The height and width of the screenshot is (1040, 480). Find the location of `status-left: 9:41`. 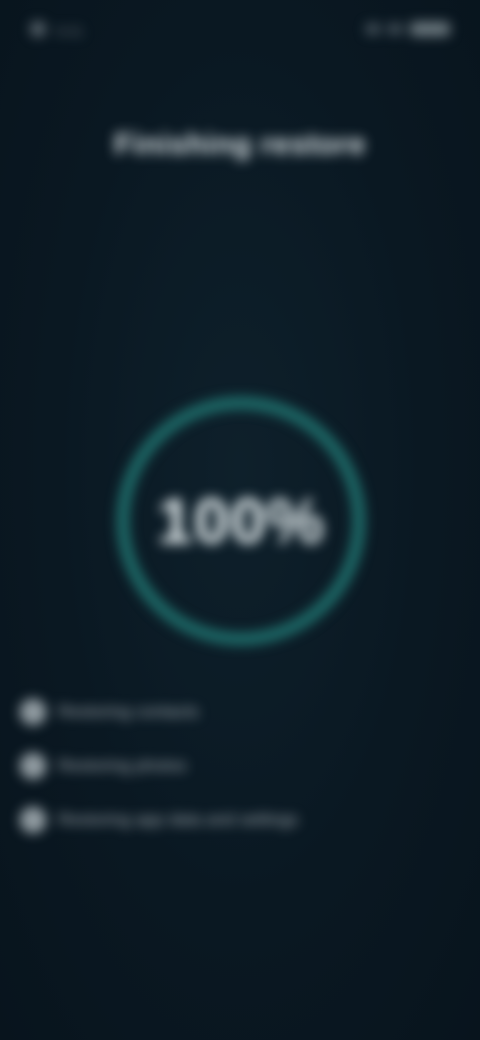

status-left: 9:41 is located at coordinates (73, 30).